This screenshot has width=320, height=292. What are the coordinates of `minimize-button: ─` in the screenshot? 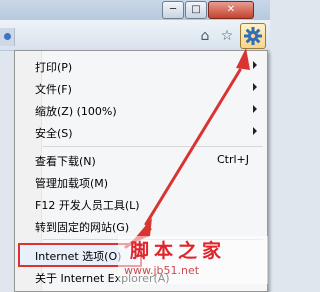 It's located at (173, 10).